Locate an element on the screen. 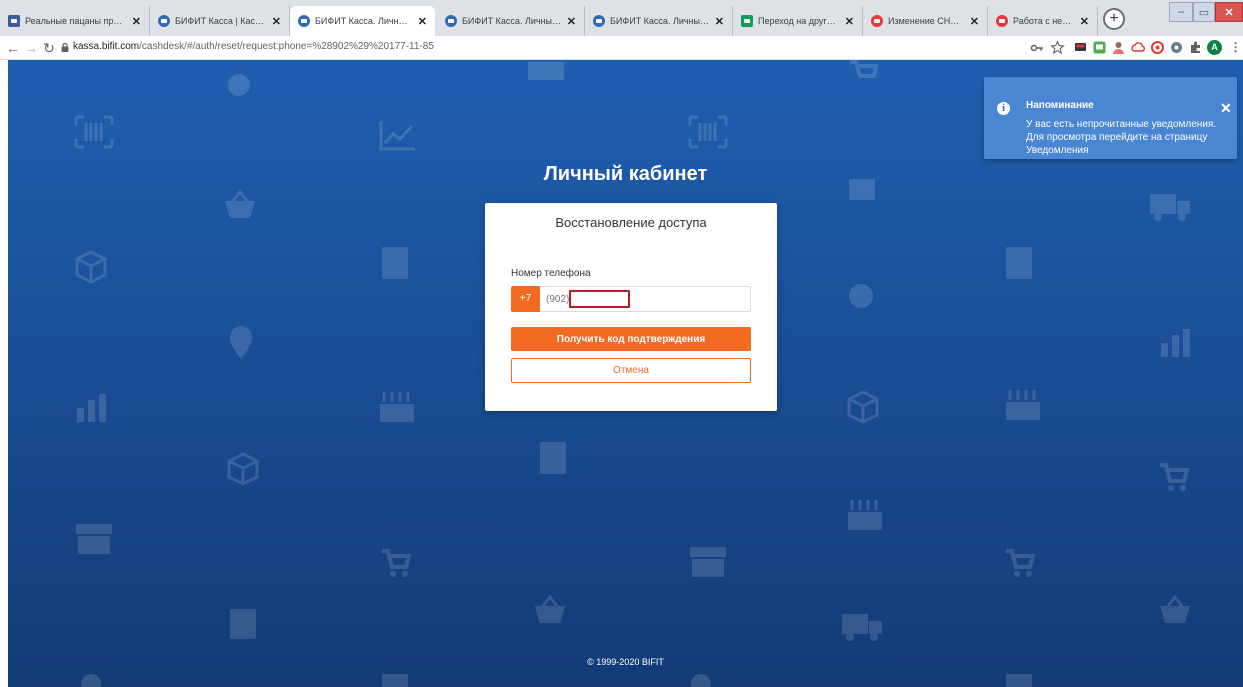 Image resolution: width=1243 pixels, height=687 pixels. extension-circle-icon is located at coordinates (1157, 47).